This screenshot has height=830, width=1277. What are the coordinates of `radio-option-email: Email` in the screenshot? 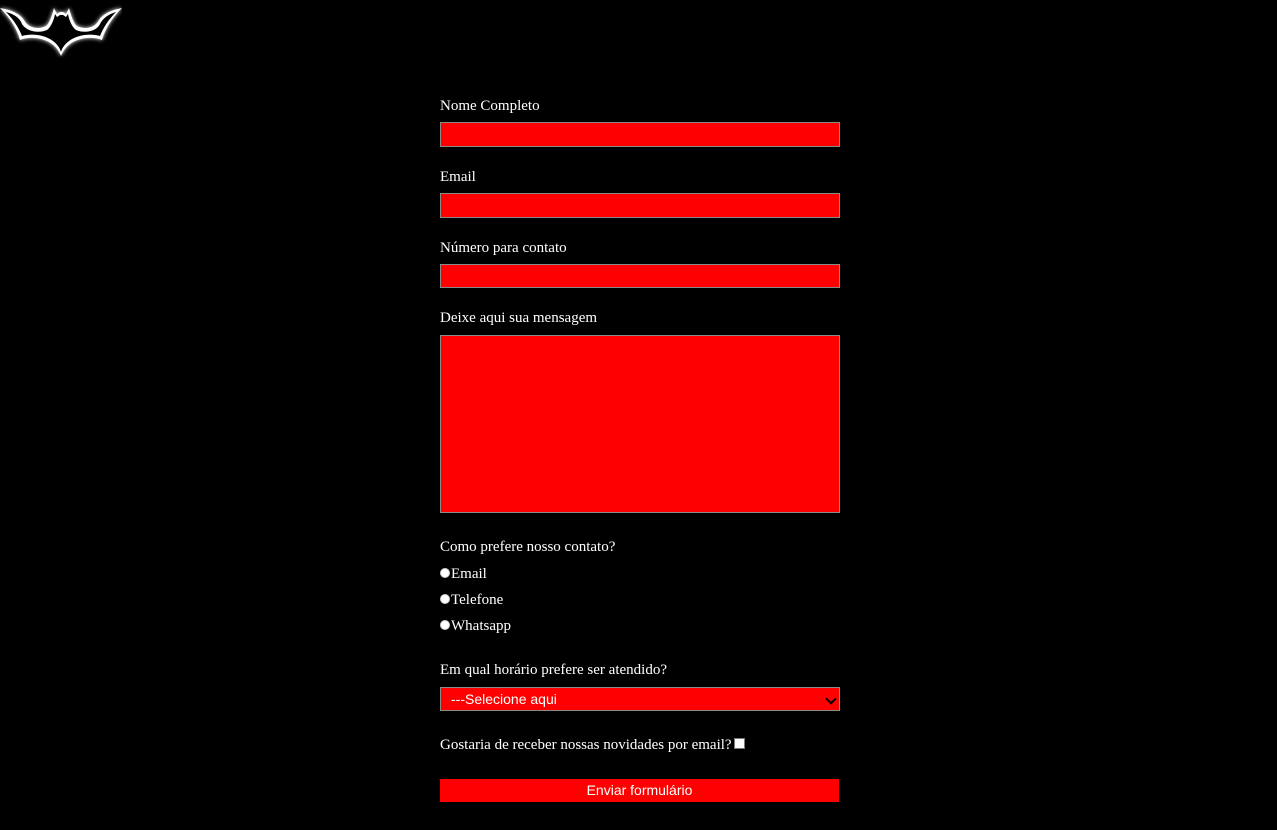 It's located at (463, 574).